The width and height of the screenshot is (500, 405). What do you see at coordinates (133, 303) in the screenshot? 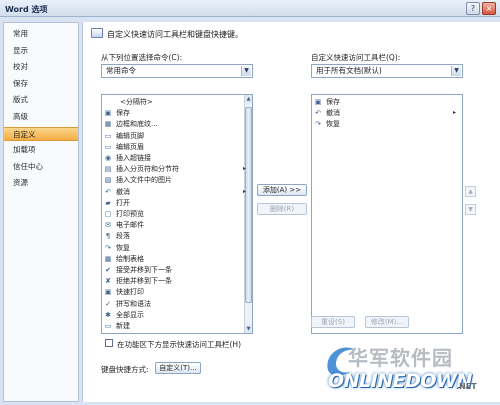
I see `command-label: 拼写和语法` at bounding box center [133, 303].